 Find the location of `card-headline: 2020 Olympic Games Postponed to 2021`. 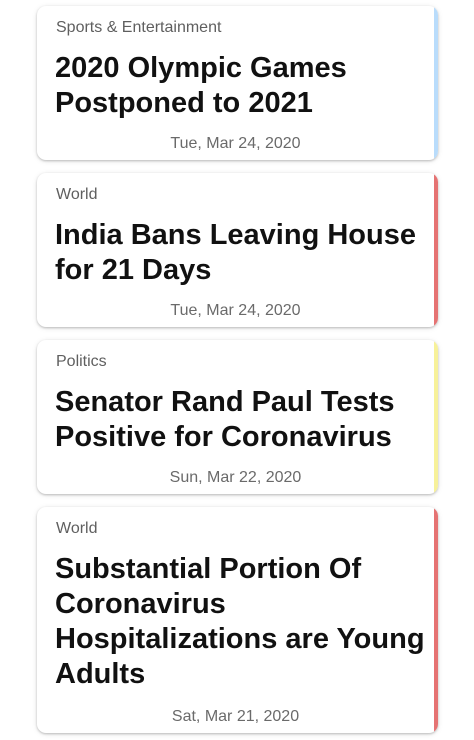

card-headline: 2020 Olympic Games Postponed to 2021 is located at coordinates (201, 85).